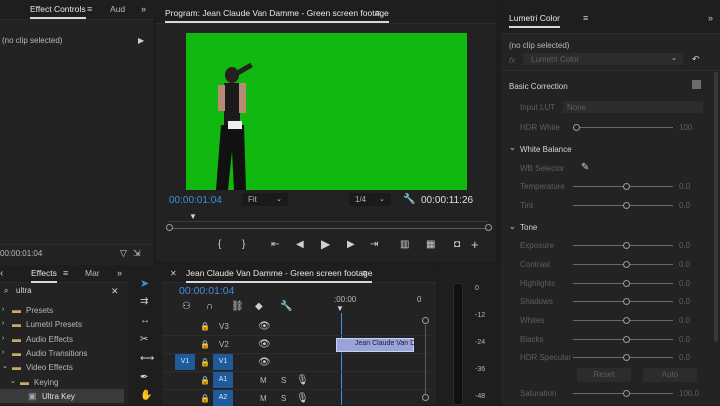  I want to click on effects-tree-item: ⌄ ▬ Keying, so click(62, 382).